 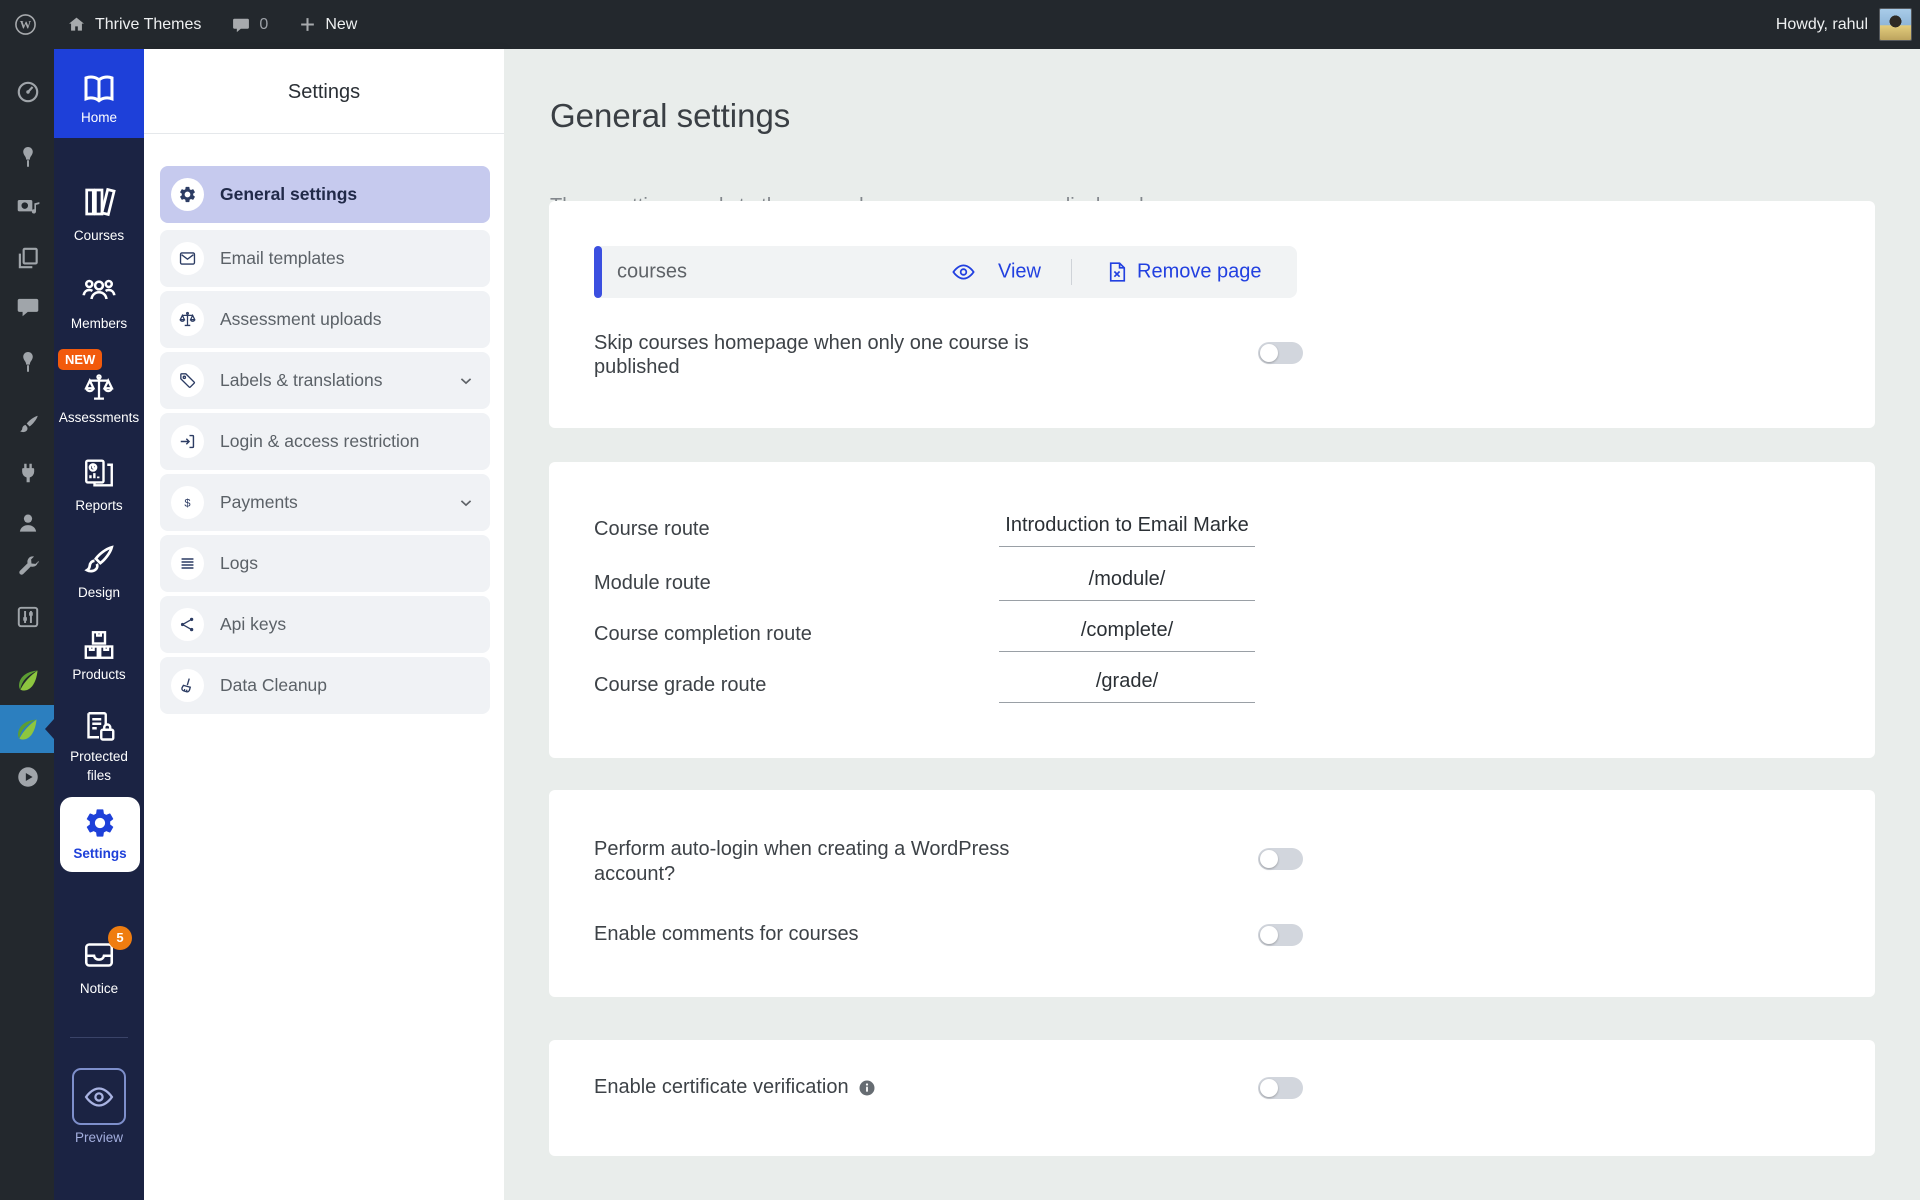 I want to click on nav-item-labels-translations: Labels & translations, so click(x=325, y=380).